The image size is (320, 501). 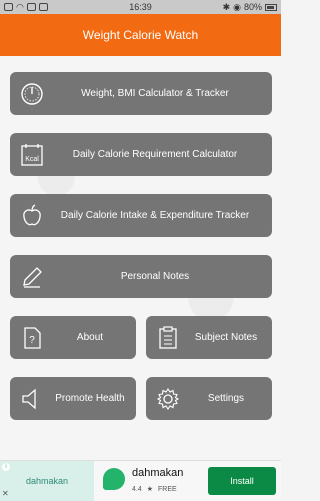 I want to click on battery-percent: 80%, so click(x=252, y=7).